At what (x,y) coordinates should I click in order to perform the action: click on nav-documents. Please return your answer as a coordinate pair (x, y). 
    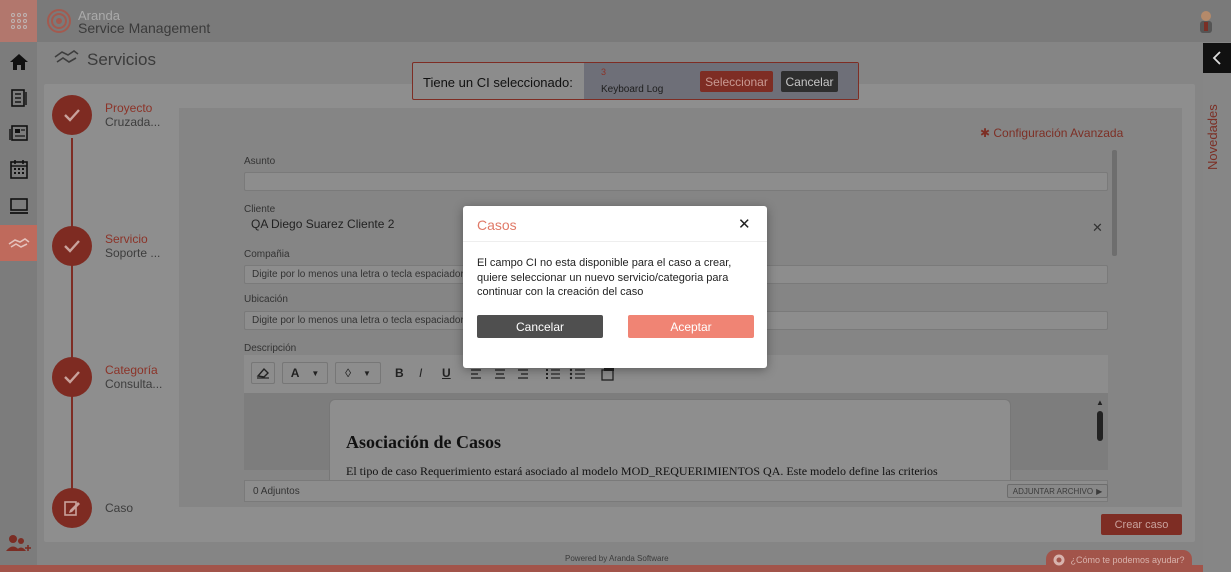
    Looking at the image, I should click on (18, 98).